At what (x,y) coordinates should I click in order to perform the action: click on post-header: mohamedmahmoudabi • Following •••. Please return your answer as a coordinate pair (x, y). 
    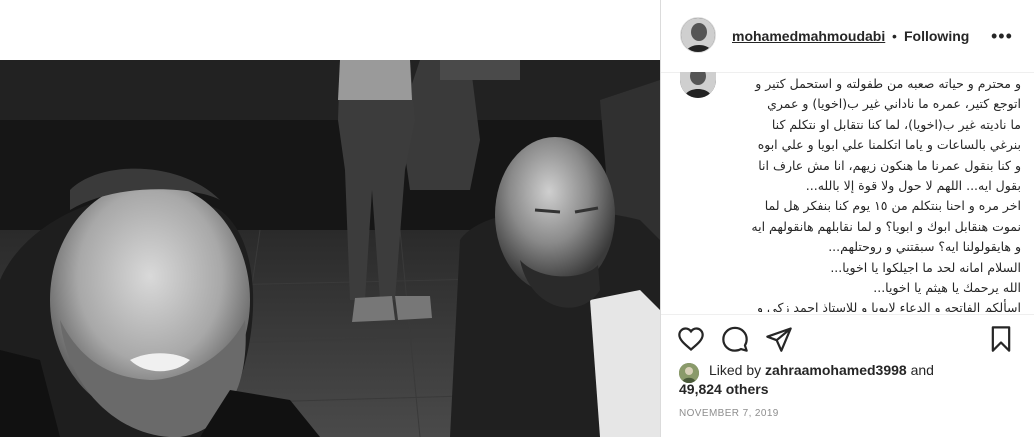
    Looking at the image, I should click on (847, 36).